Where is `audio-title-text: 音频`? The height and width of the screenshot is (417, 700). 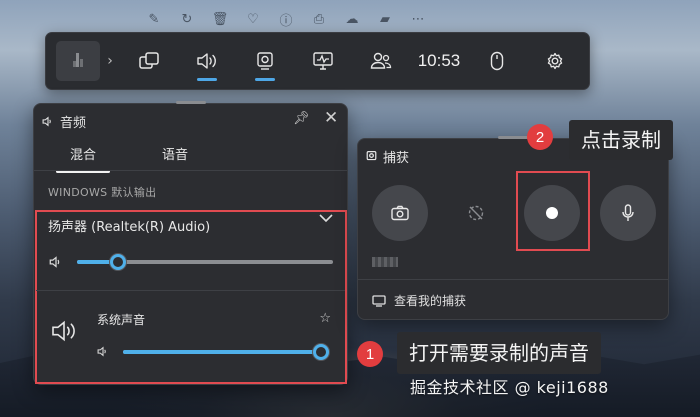
audio-title-text: 音频 is located at coordinates (73, 123).